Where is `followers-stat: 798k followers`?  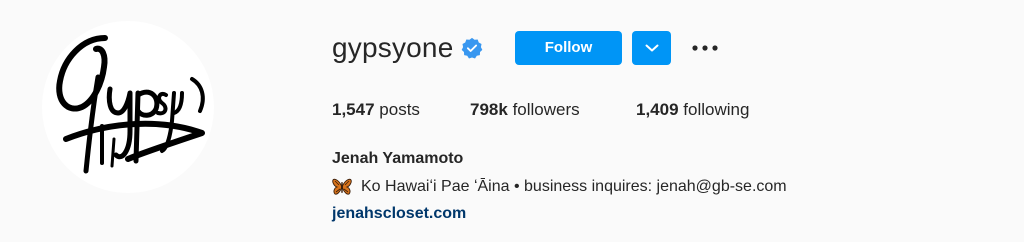 followers-stat: 798k followers is located at coordinates (525, 110).